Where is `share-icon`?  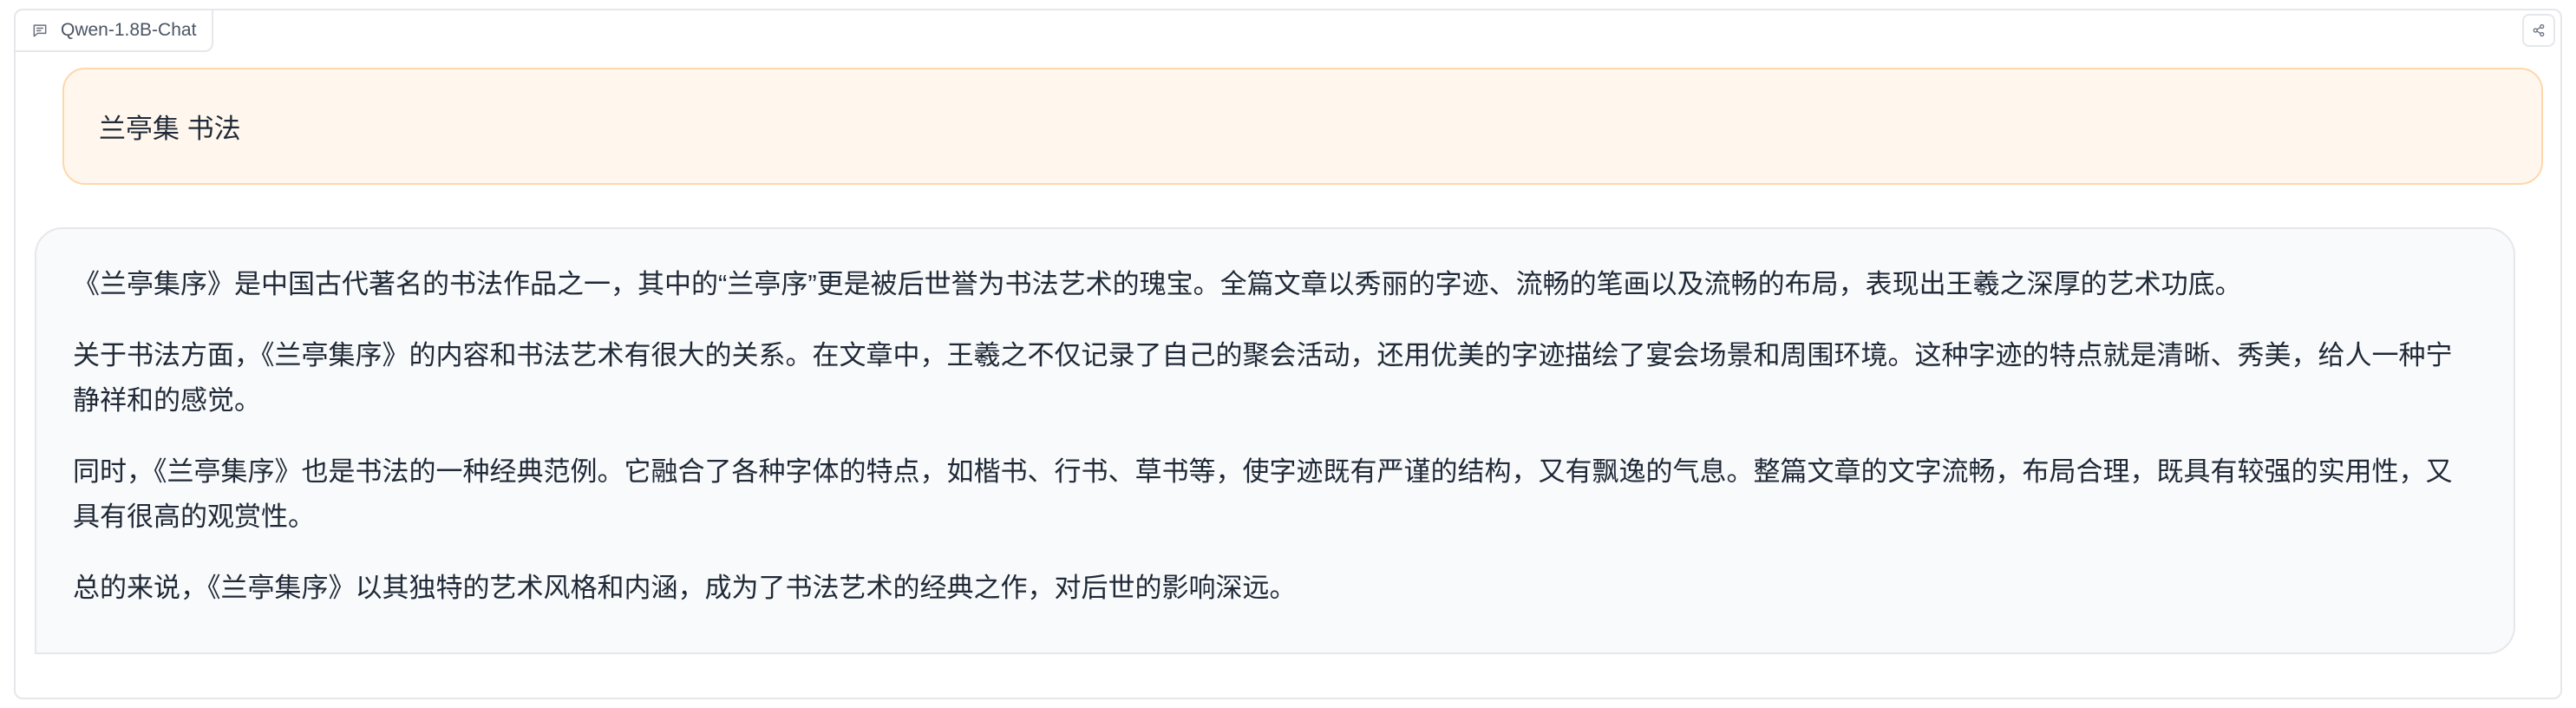
share-icon is located at coordinates (2539, 30).